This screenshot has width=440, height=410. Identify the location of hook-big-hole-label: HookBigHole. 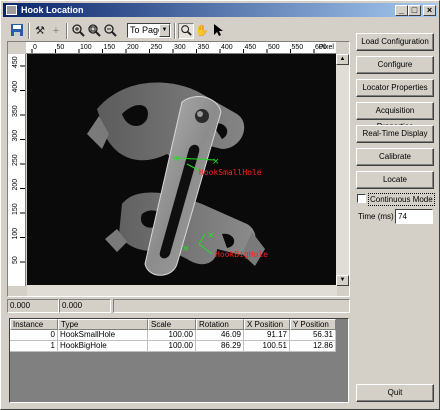
(241, 254).